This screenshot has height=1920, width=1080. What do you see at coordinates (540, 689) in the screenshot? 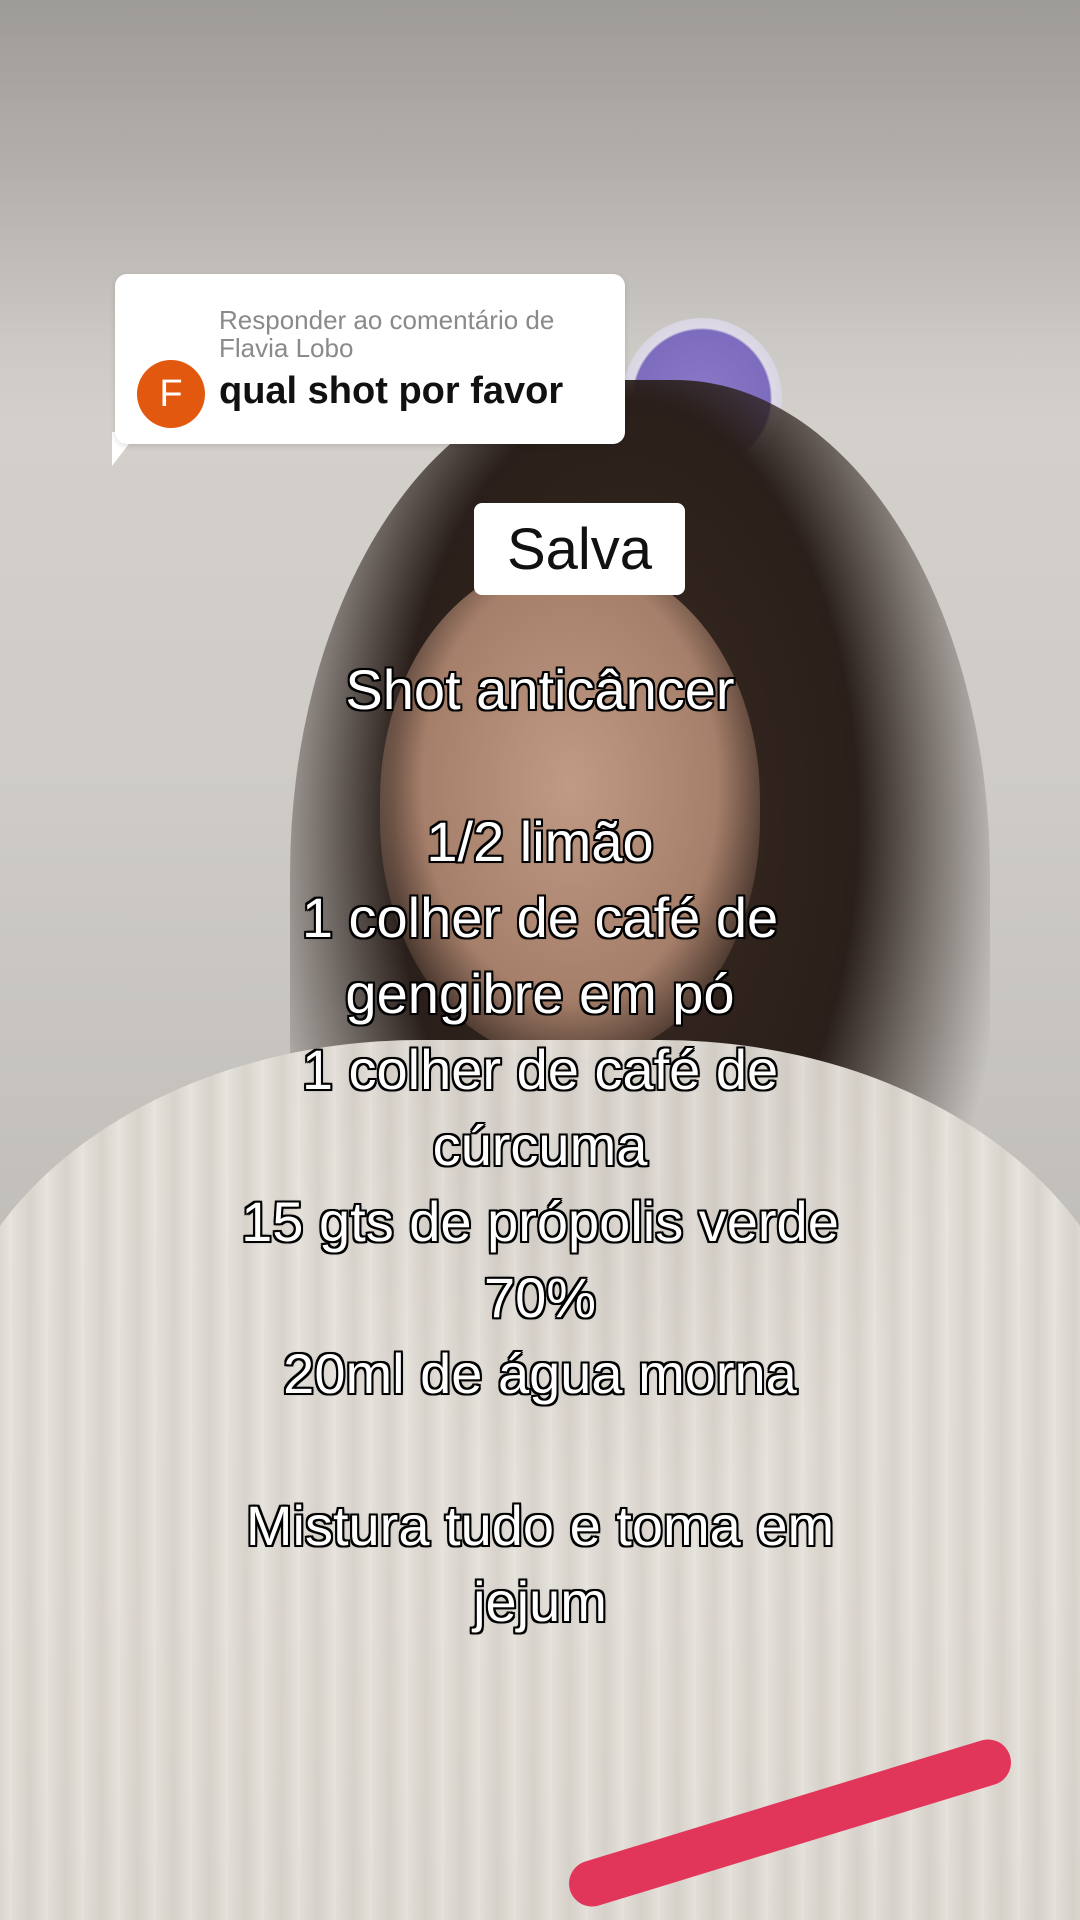
I see `caption-title: Shot anticâncer` at bounding box center [540, 689].